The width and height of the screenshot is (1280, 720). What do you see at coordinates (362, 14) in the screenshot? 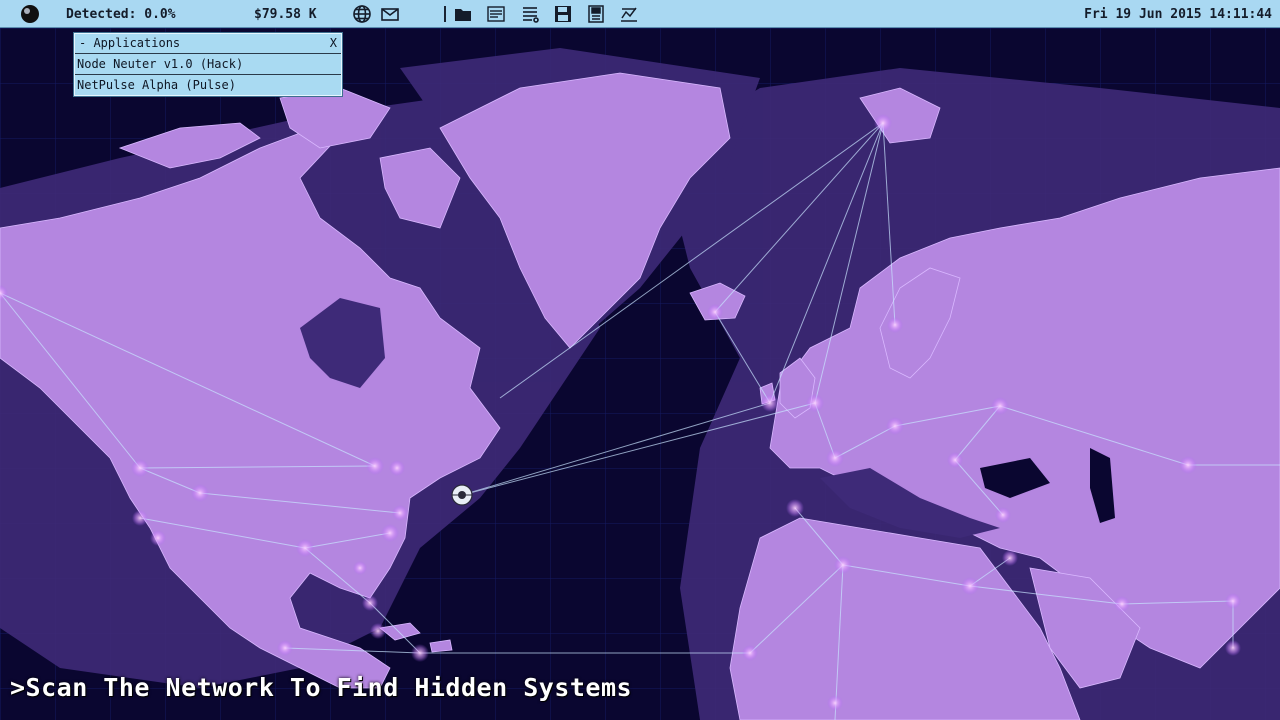
I see `globe-icon` at bounding box center [362, 14].